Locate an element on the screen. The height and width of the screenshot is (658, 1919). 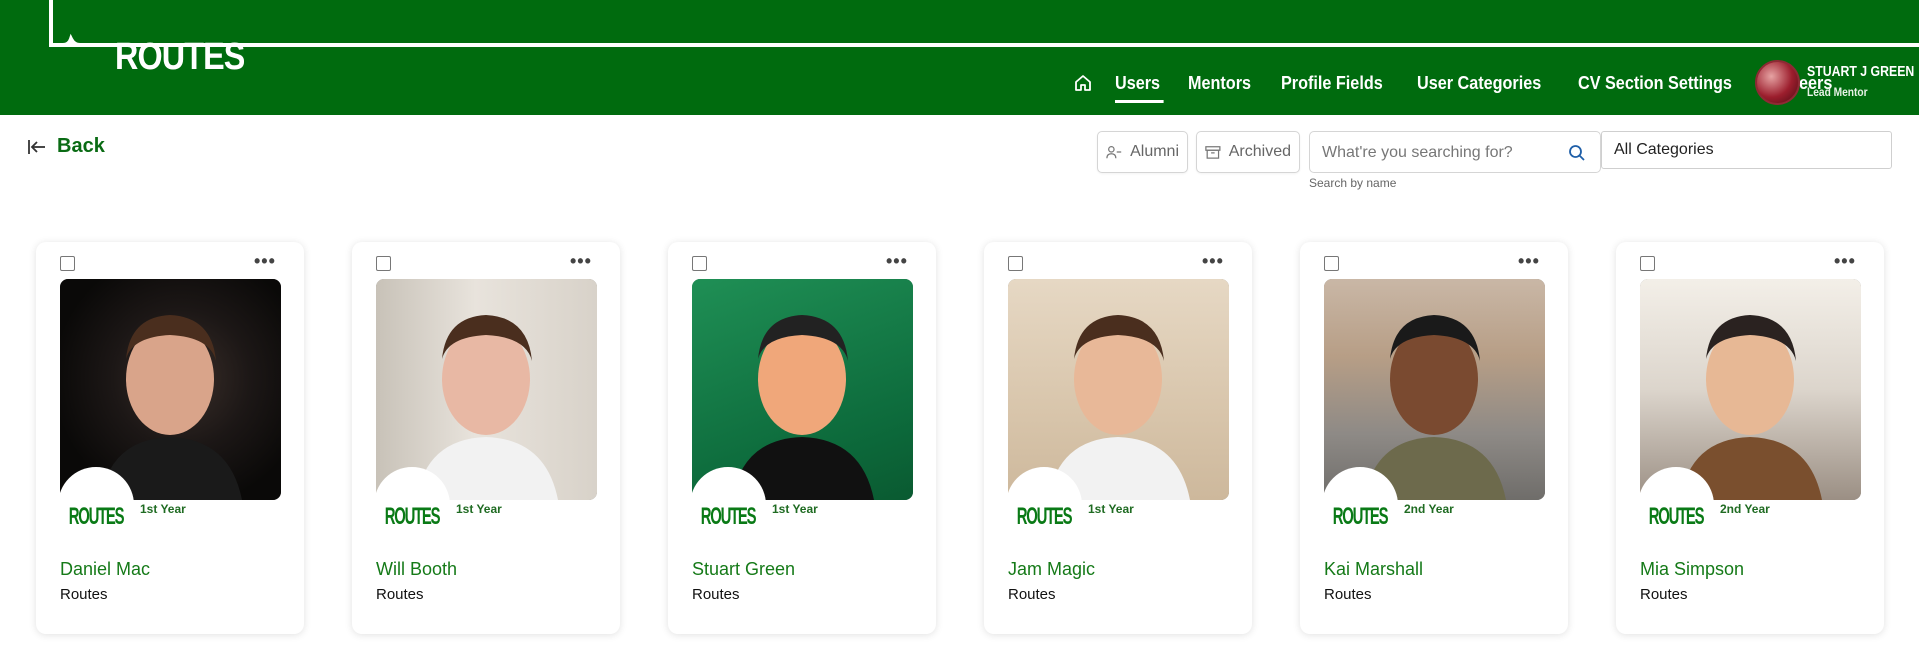
back-arrow-icon is located at coordinates (36, 146).